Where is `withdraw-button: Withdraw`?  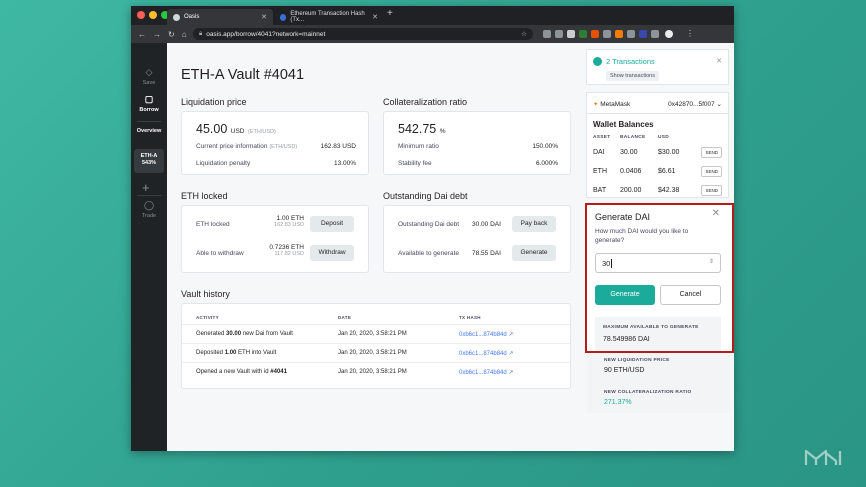
withdraw-button: Withdraw is located at coordinates (332, 253).